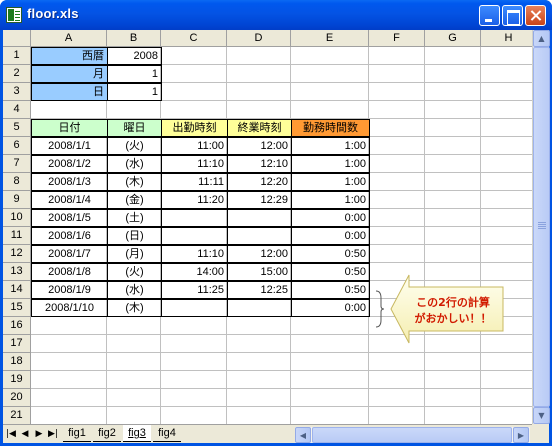 Image resolution: width=552 pixels, height=446 pixels. Describe the element at coordinates (259, 38) in the screenshot. I see `column-header-D: D` at that location.